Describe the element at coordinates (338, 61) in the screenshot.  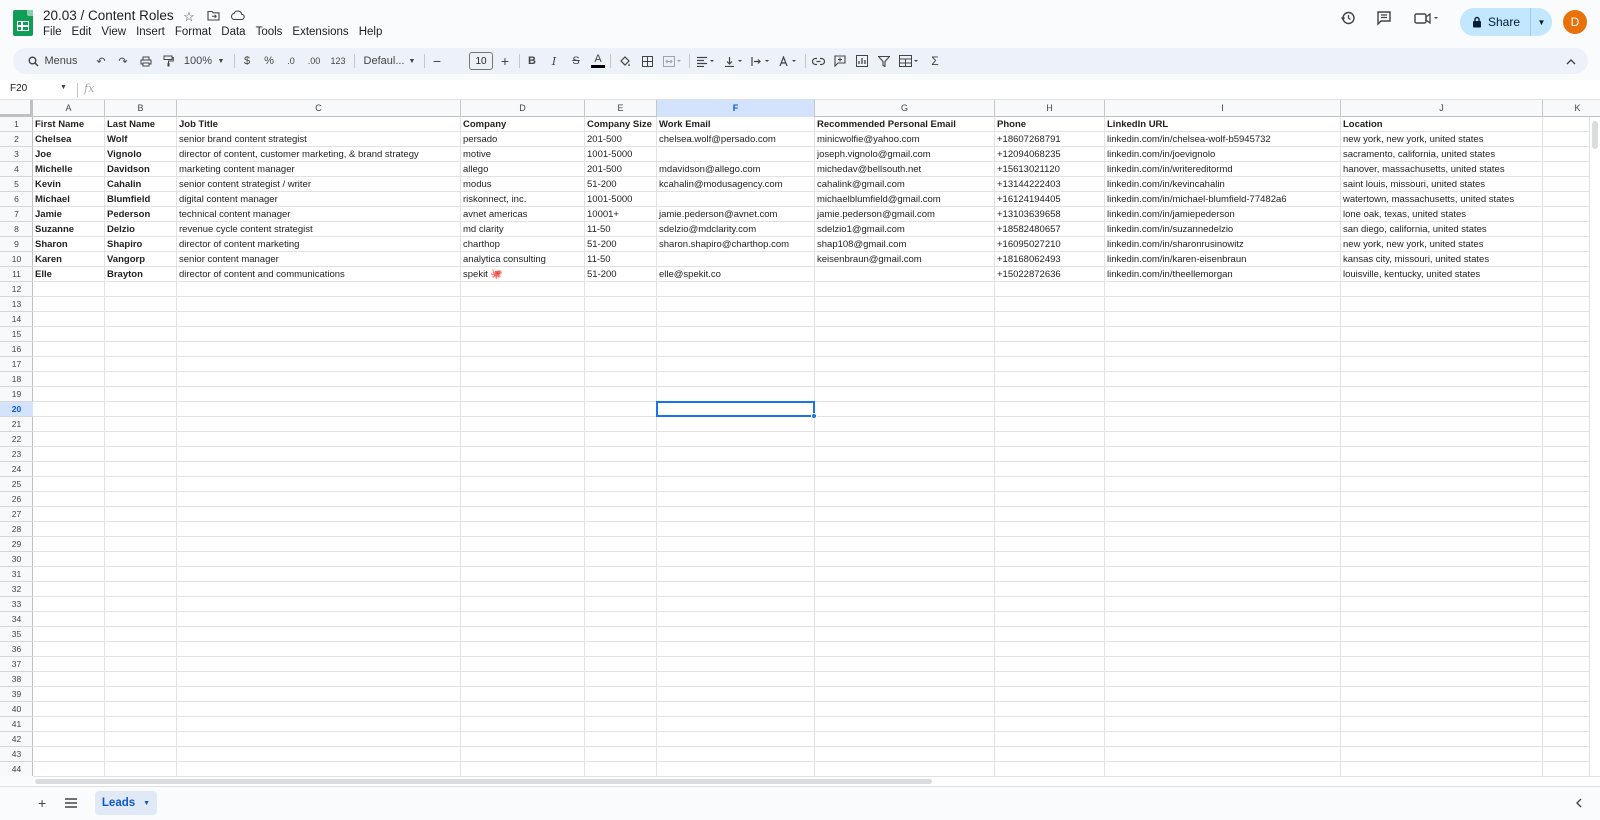
I see `number-format-button: 123` at that location.